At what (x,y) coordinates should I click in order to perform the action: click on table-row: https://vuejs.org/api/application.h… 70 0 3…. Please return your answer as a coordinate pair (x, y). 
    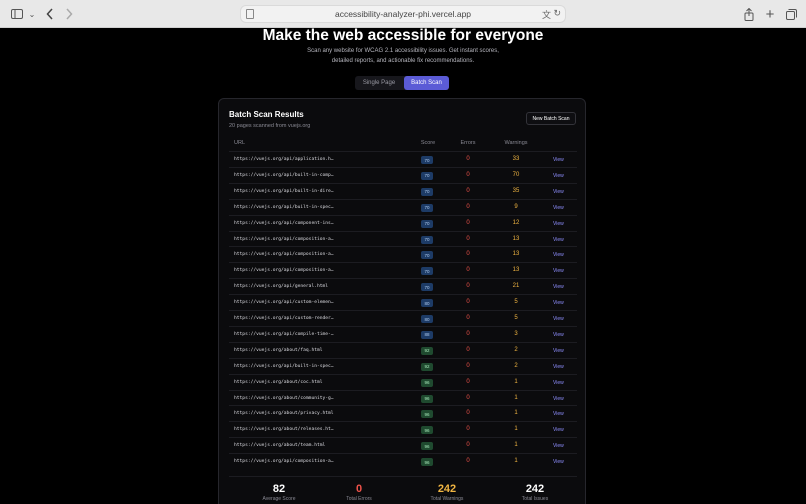
    Looking at the image, I should click on (403, 159).